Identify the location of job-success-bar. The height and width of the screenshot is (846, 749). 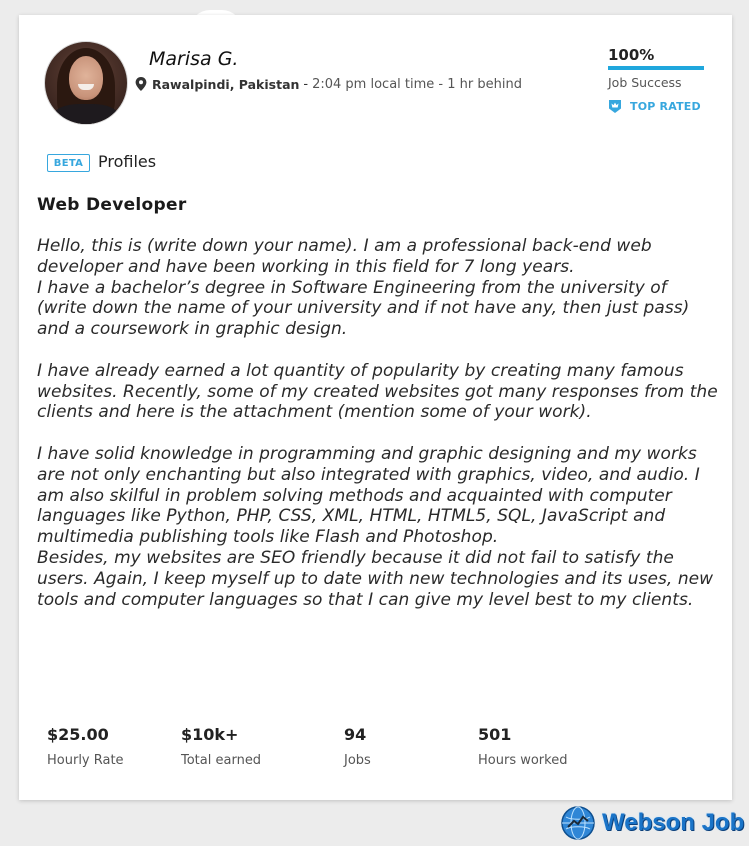
(656, 68).